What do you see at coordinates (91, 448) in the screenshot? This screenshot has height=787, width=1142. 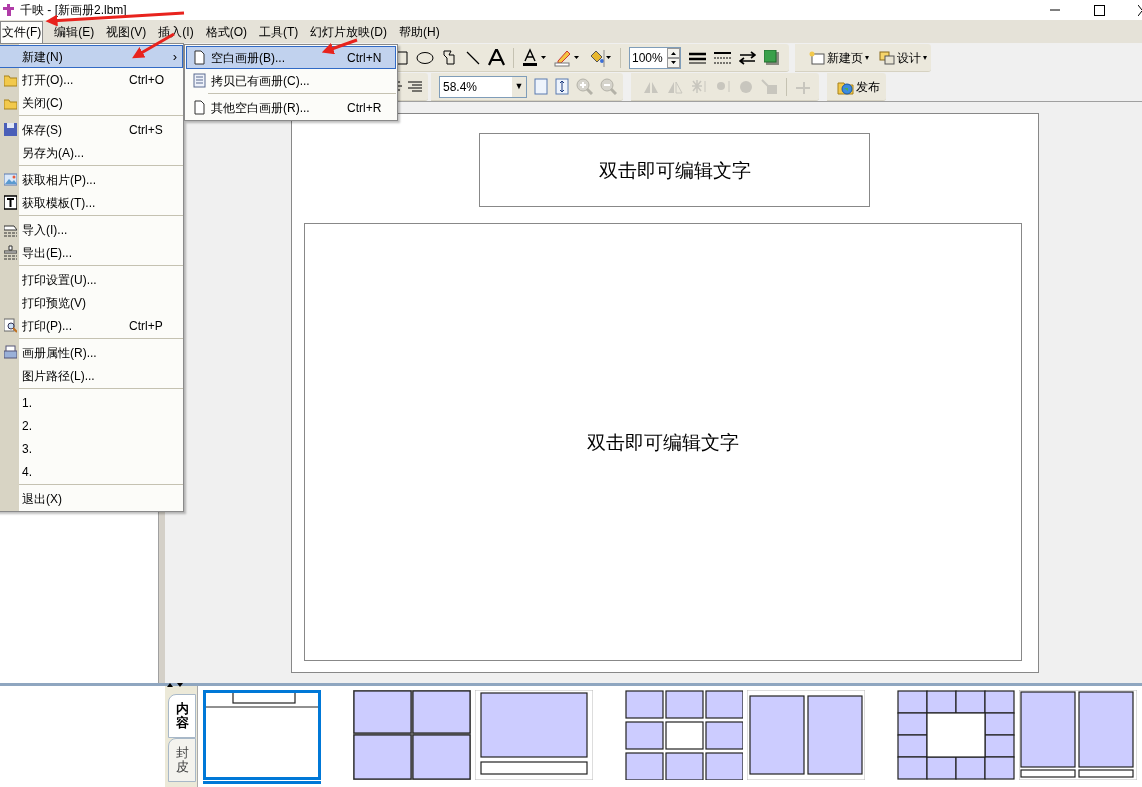 I see `menu-item: 3.` at bounding box center [91, 448].